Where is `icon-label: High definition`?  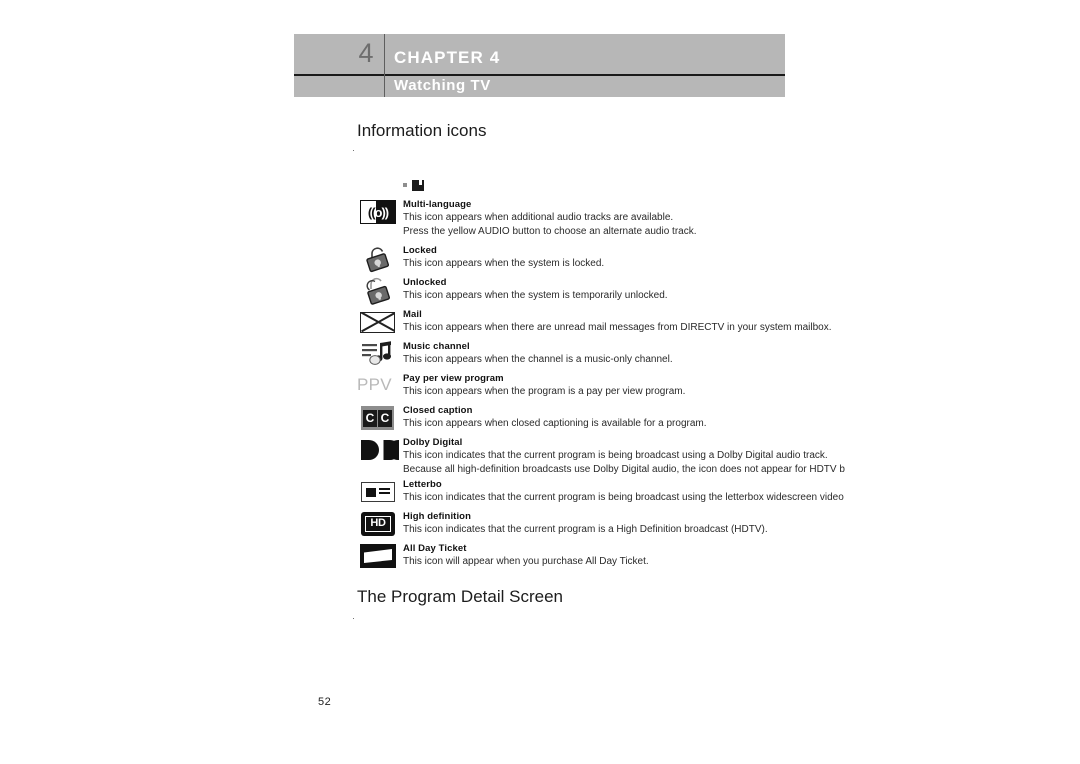 icon-label: High definition is located at coordinates (437, 516).